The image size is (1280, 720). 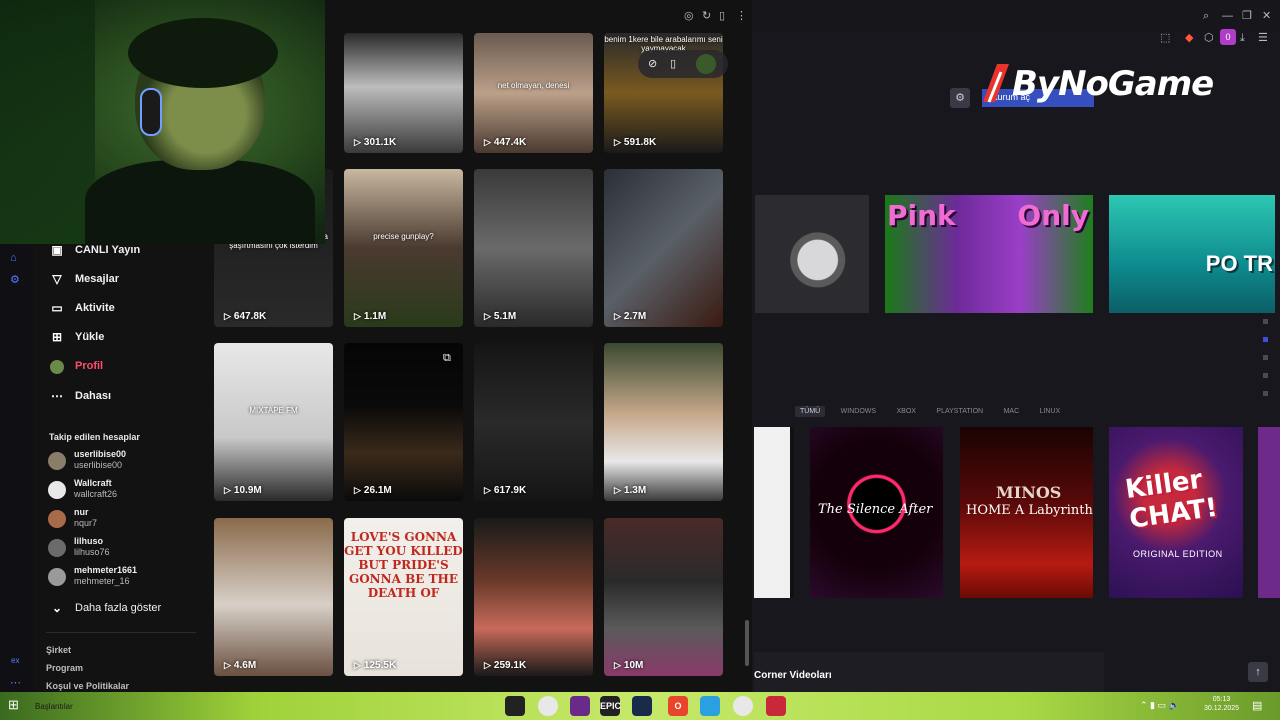 I want to click on view-count-value: 26.1M, so click(x=377, y=490).